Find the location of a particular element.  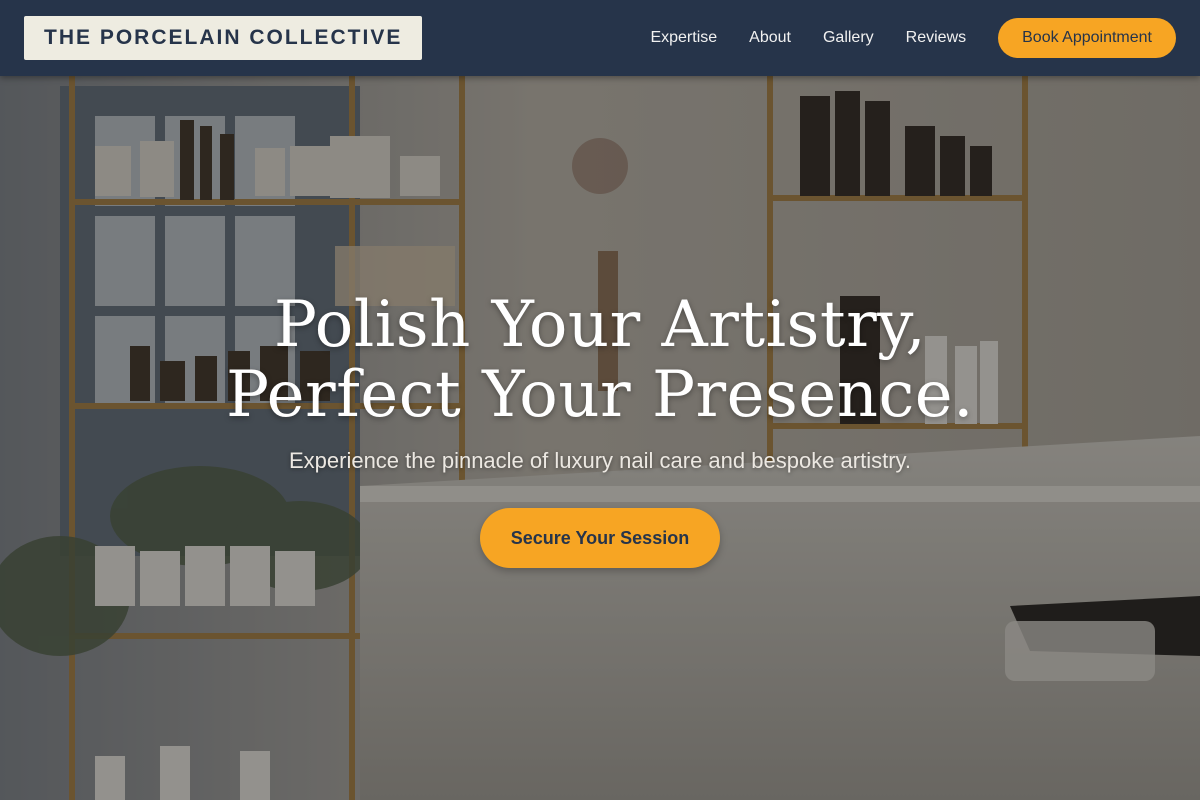

brand-name: THE PORCELAIN COLLECTIVE is located at coordinates (223, 37).